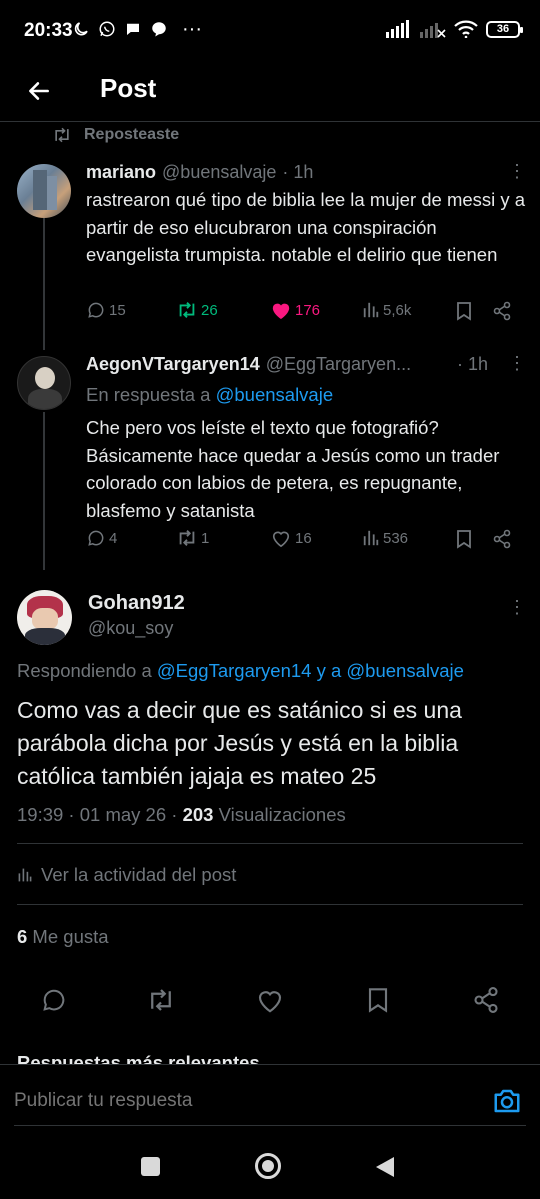  I want to click on reply-button: 15, so click(106, 310).